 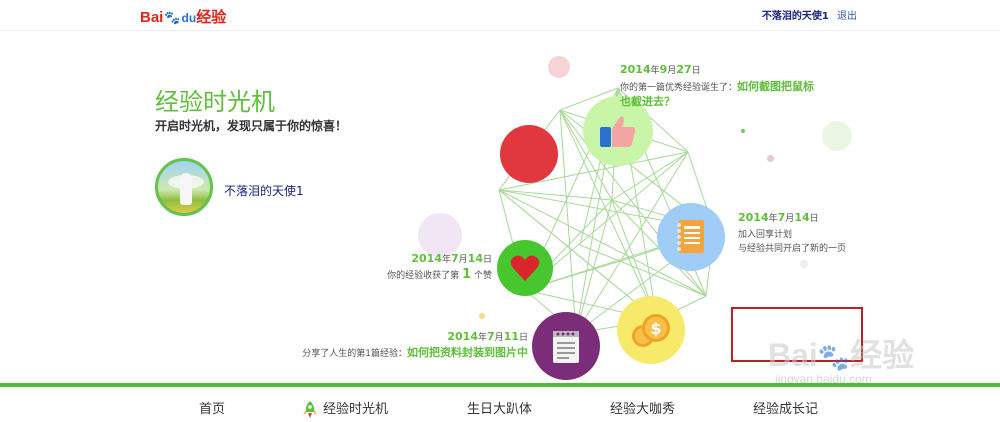 I want to click on notepad-icon, so click(x=566, y=347).